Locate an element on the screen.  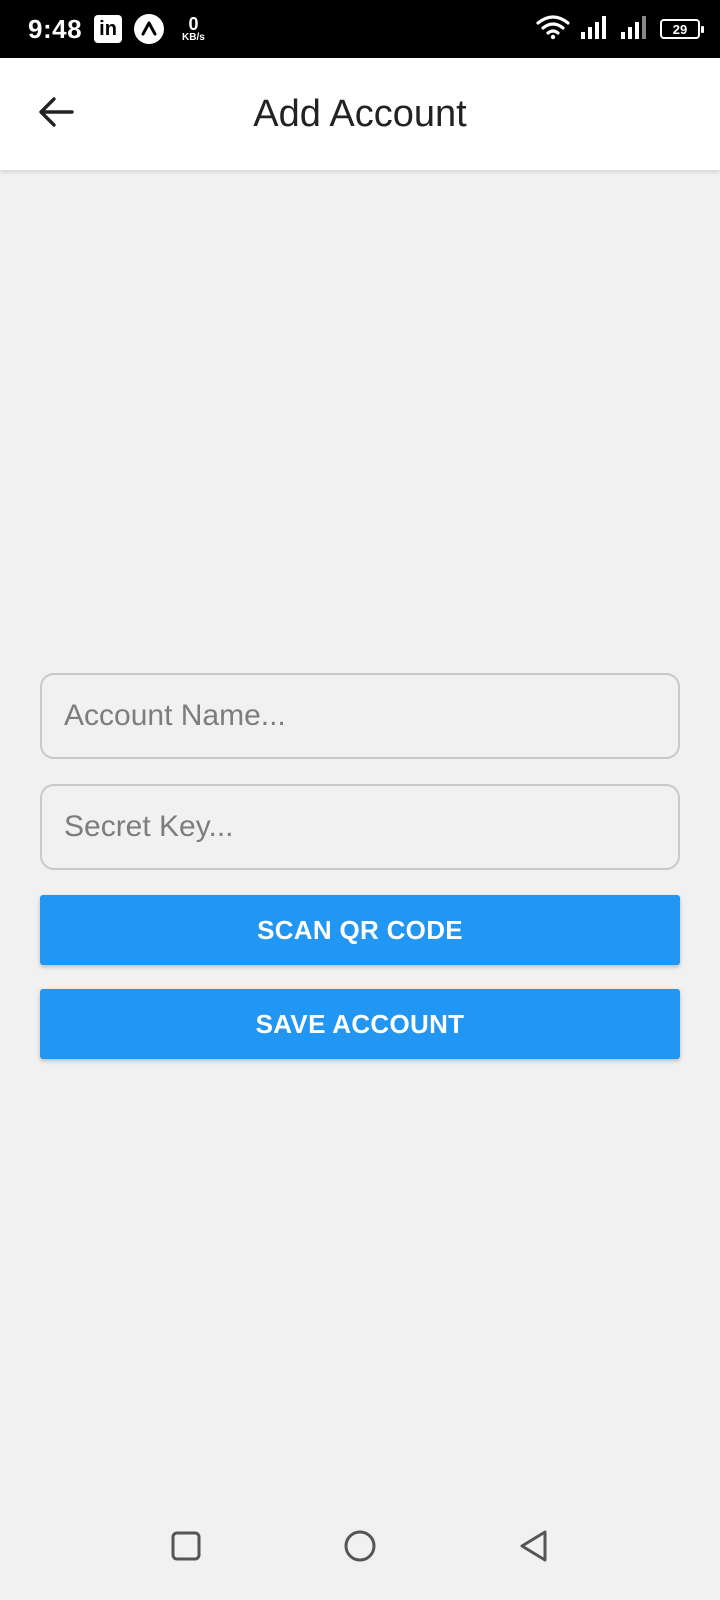
arrow-left-icon is located at coordinates (56, 112).